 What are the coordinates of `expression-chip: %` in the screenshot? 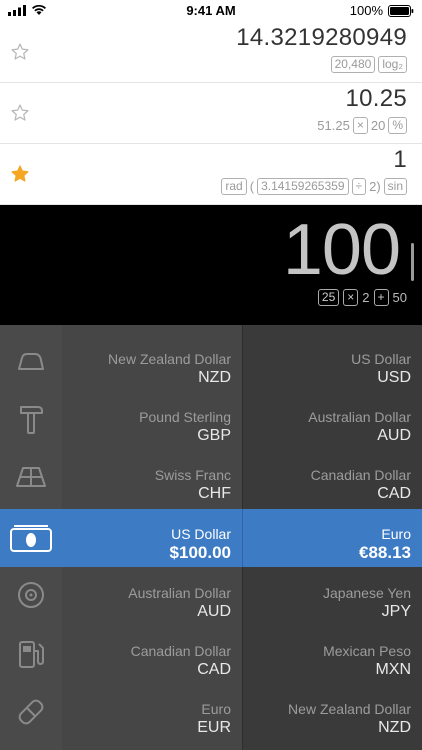 It's located at (397, 125).